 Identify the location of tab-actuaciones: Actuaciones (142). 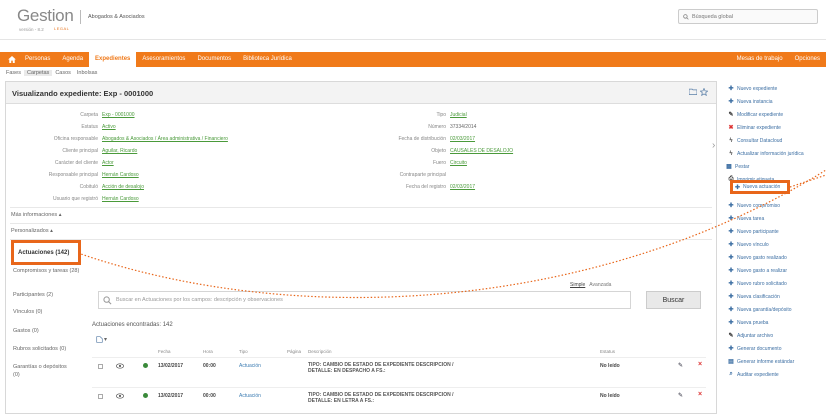
(46, 252).